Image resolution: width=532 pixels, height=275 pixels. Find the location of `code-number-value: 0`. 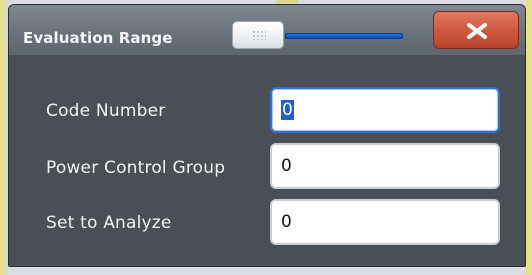

code-number-value: 0 is located at coordinates (287, 110).